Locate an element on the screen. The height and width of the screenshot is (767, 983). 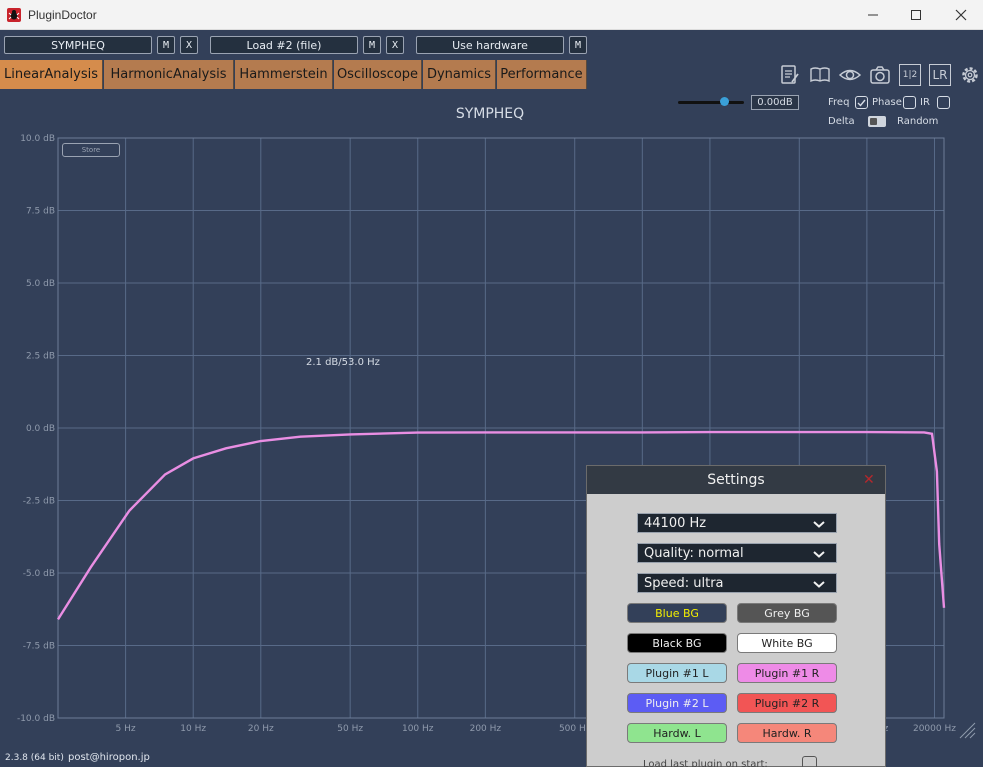
book-icon is located at coordinates (820, 75).